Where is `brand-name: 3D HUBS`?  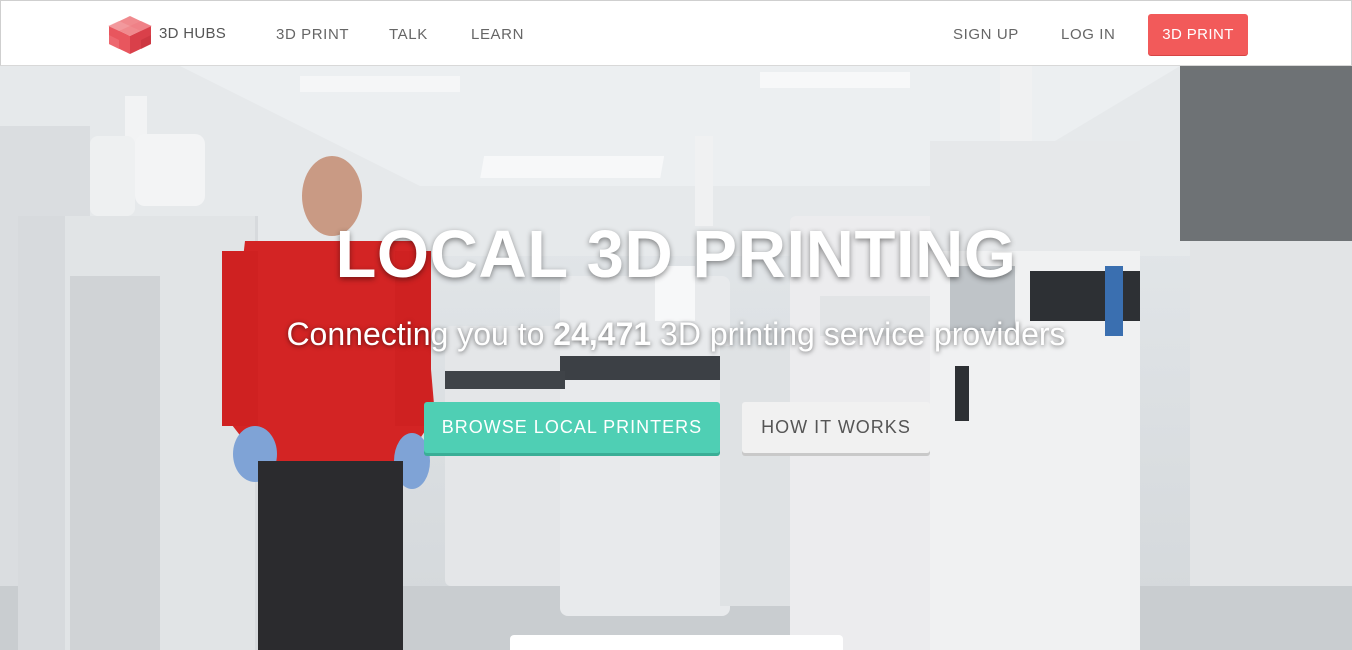
brand-name: 3D HUBS is located at coordinates (193, 33).